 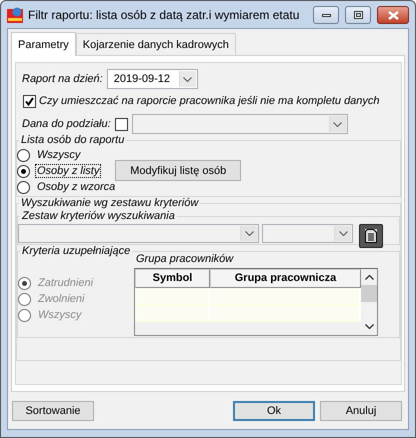 I want to click on minimize-button, so click(x=326, y=15).